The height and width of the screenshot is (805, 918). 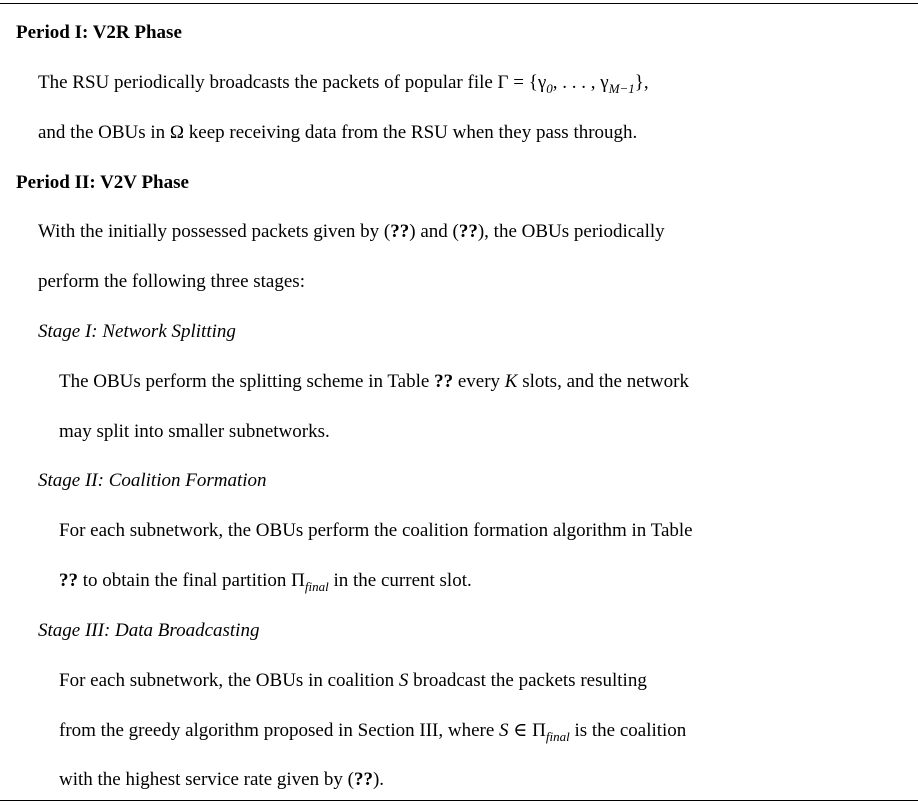 I want to click on stage1-title: Stage I: Network Splitting, so click(x=137, y=331).